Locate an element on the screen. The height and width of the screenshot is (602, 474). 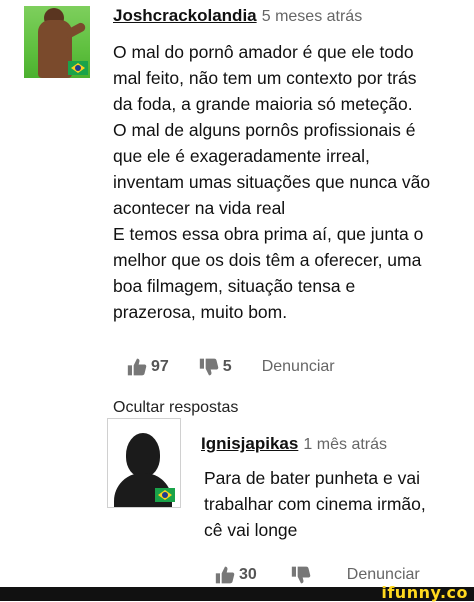
dislike-count: 5 is located at coordinates (227, 366).